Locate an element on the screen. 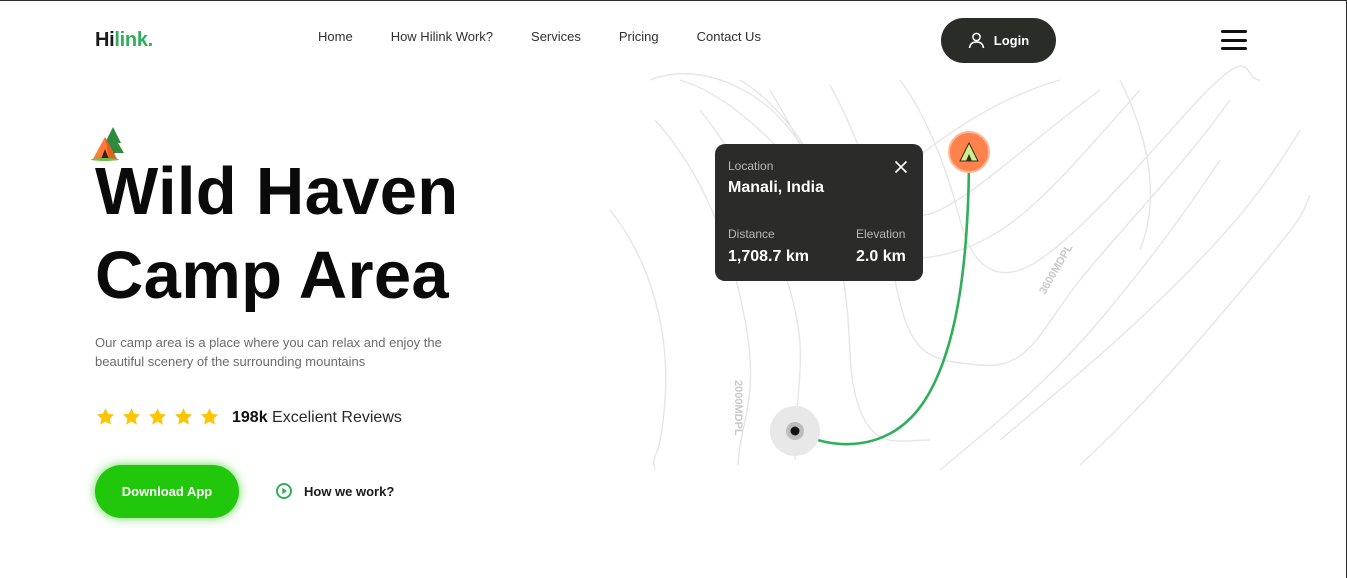 Image resolution: width=1347 pixels, height=578 pixels. location-value: Manali, India is located at coordinates (776, 187).